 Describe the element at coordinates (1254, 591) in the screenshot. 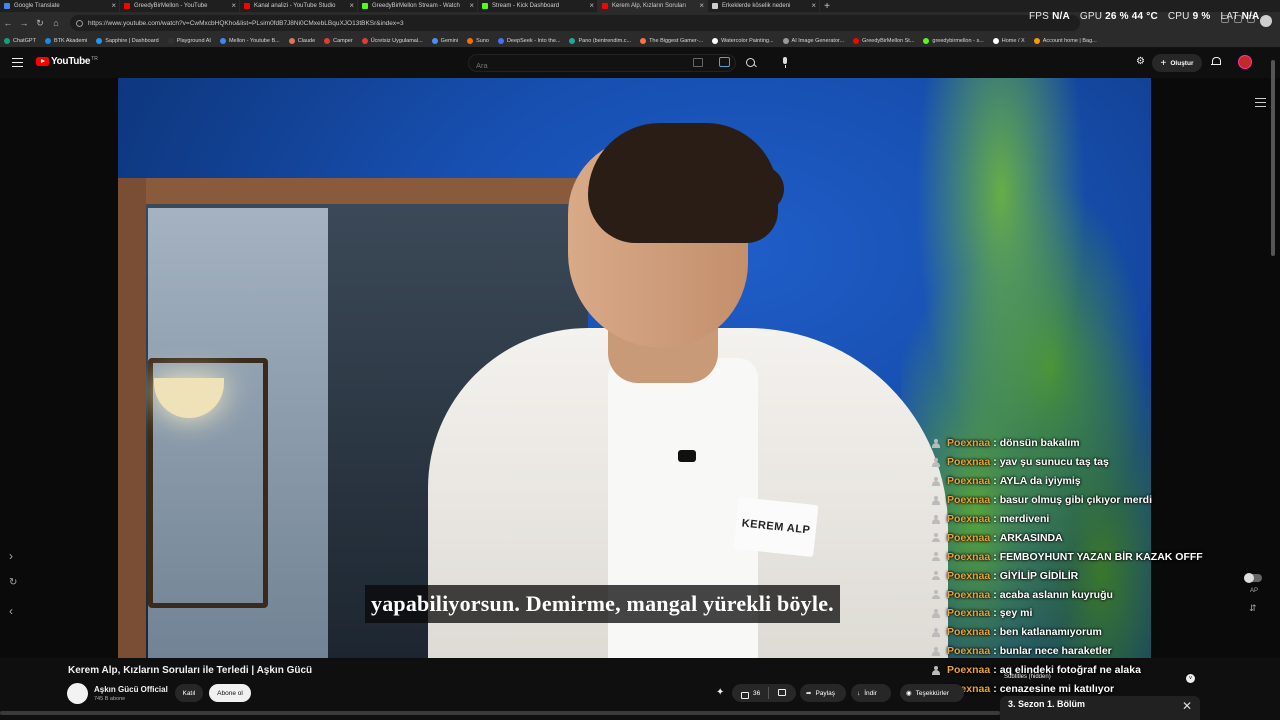

I see `autoplay-label: AP` at that location.